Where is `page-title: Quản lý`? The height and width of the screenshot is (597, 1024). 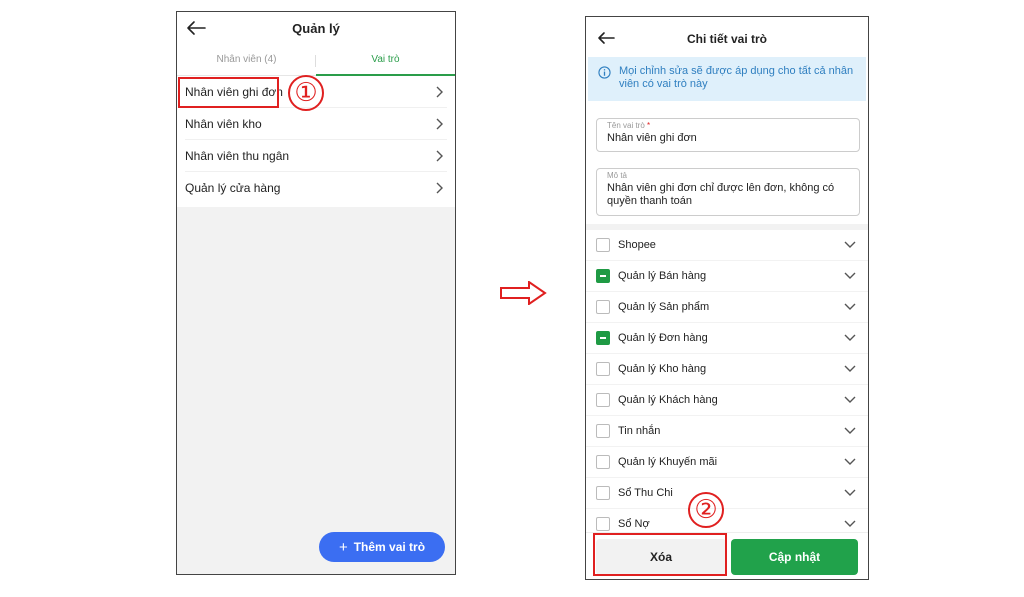
page-title: Quản lý is located at coordinates (316, 28).